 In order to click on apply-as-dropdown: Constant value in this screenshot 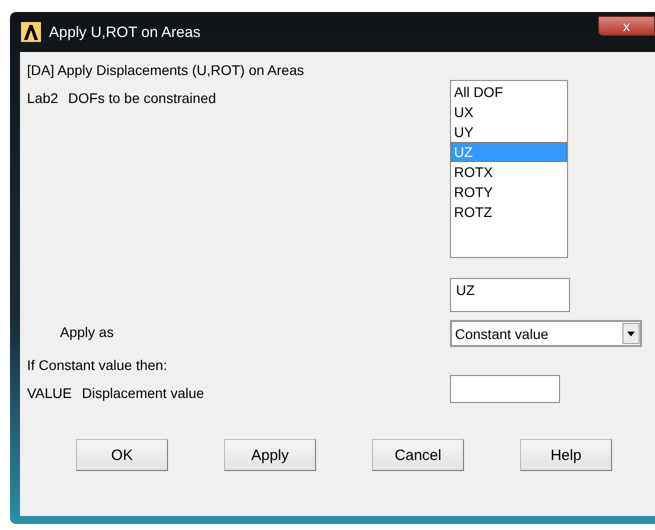, I will do `click(546, 333)`.